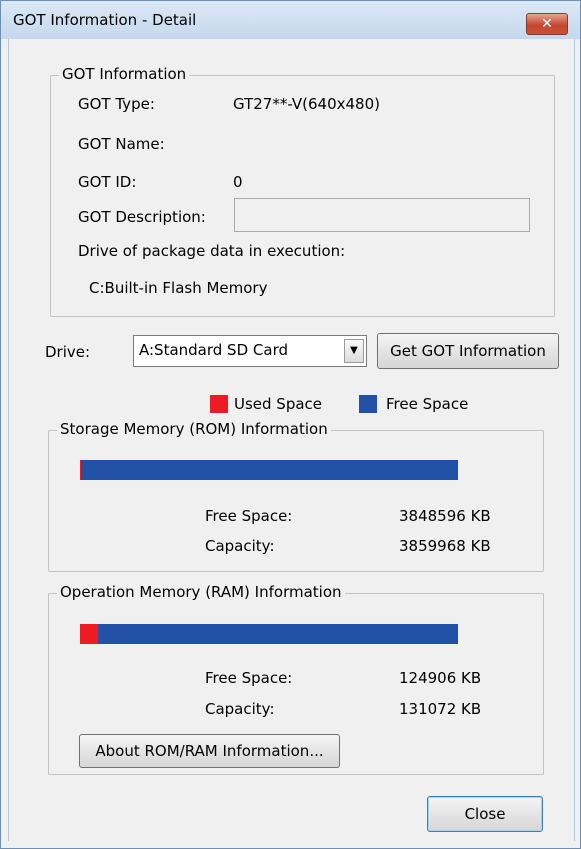 Image resolution: width=581 pixels, height=849 pixels. I want to click on ram-used-segment, so click(89, 634).